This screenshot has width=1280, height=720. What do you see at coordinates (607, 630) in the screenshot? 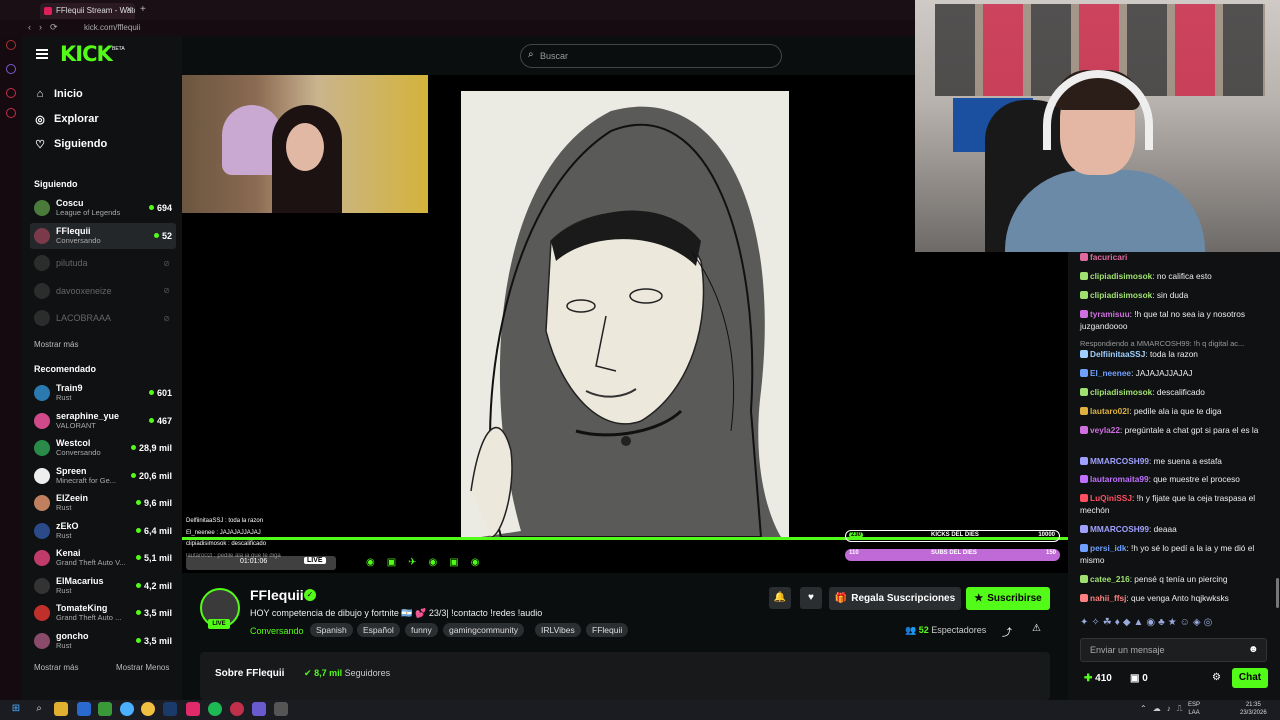
I see `tag-fflequii: FFlequii` at bounding box center [607, 630].